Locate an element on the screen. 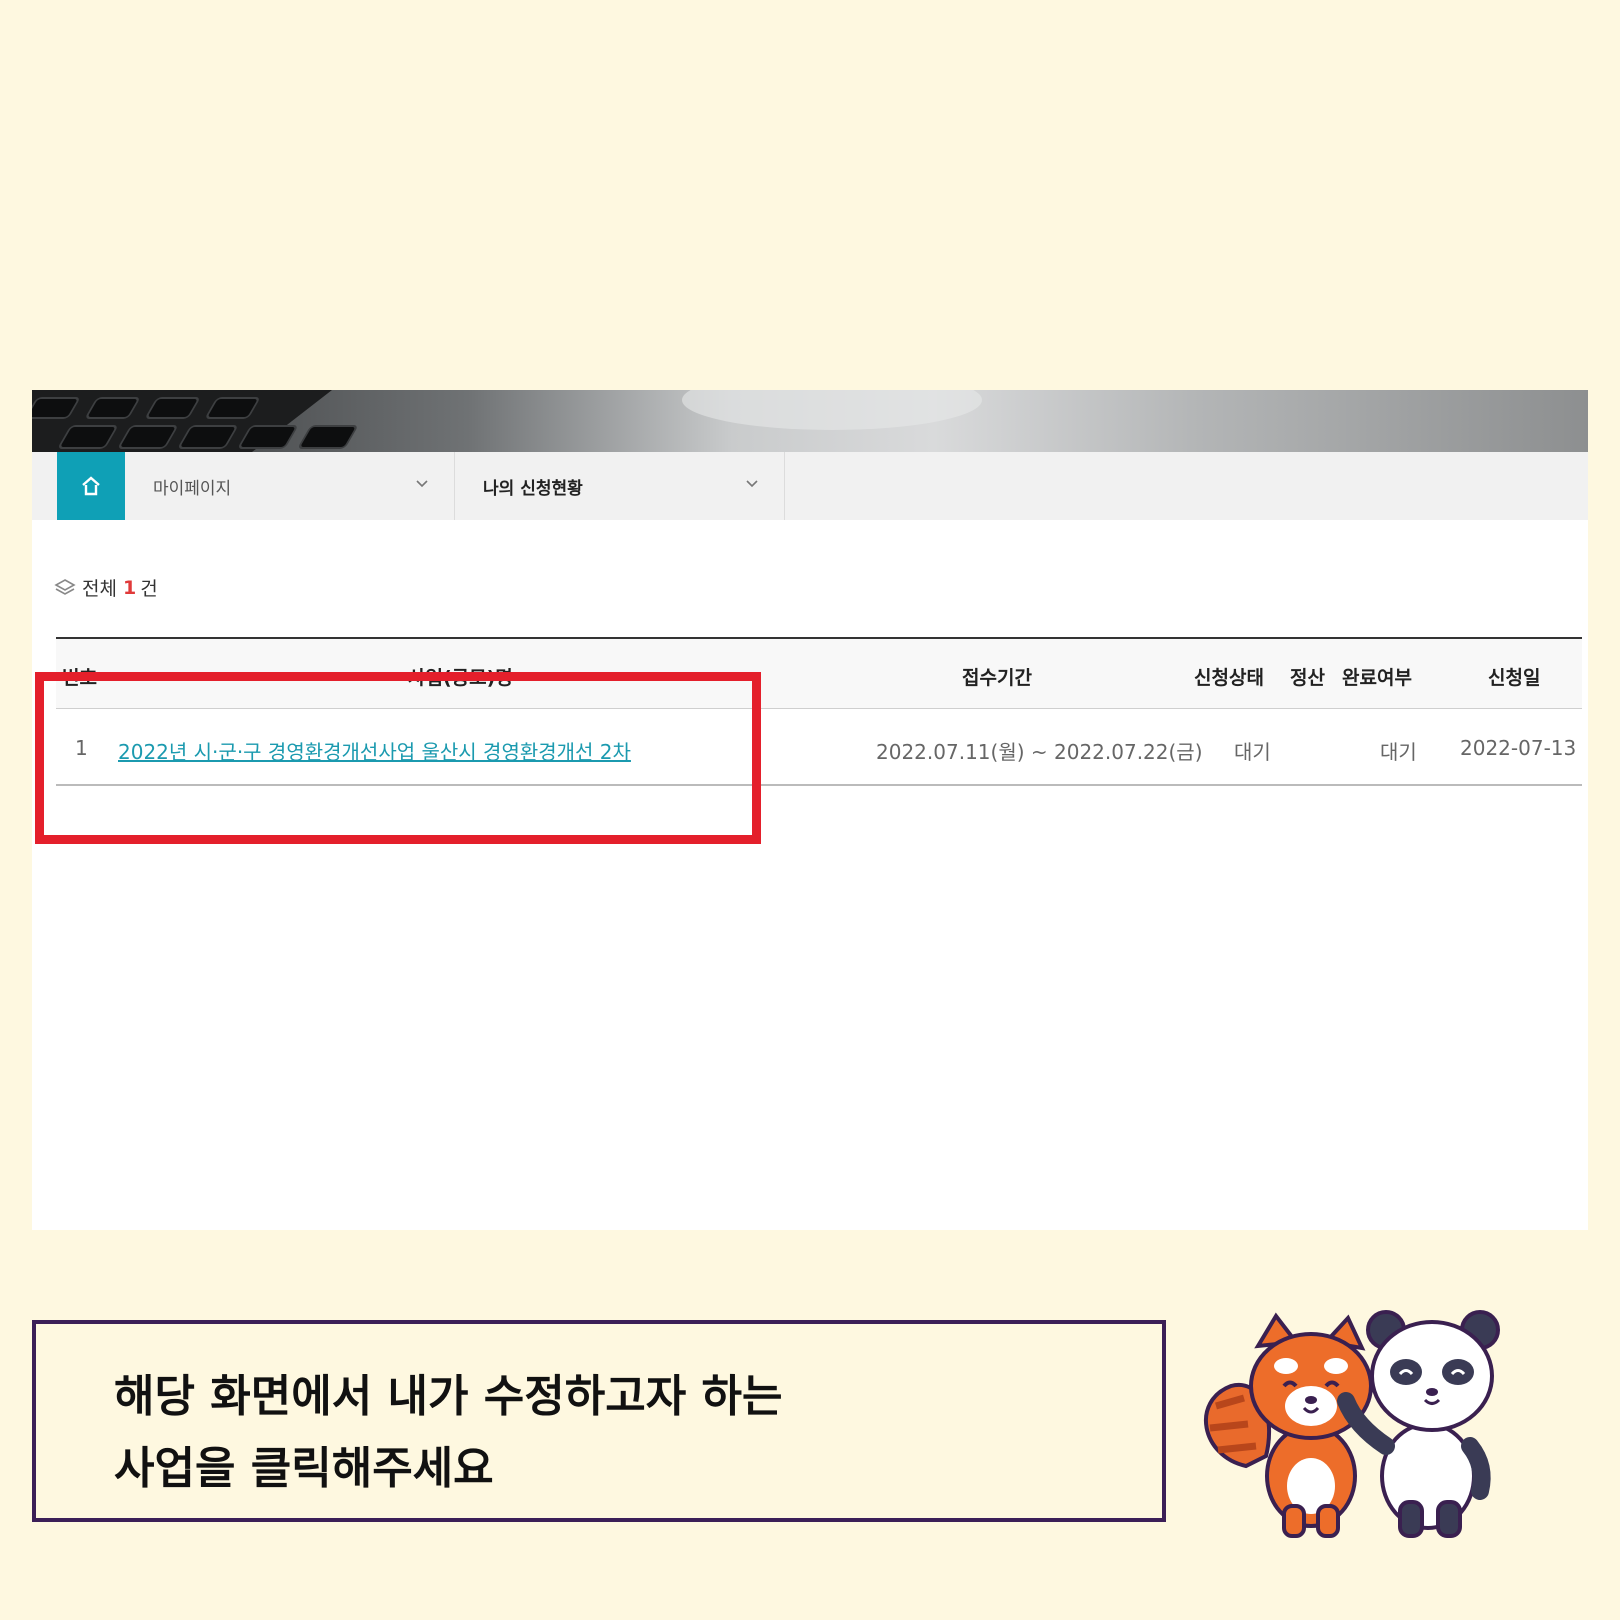  nav-dropdown-label: 마이페이지 is located at coordinates (192, 488).